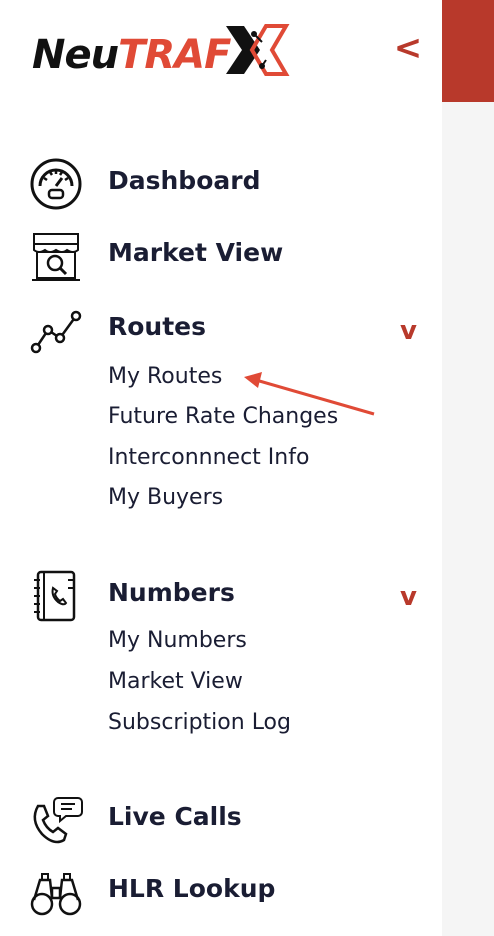 The width and height of the screenshot is (494, 936). Describe the element at coordinates (75, 55) in the screenshot. I see `brand-name-neu: Neu` at that location.